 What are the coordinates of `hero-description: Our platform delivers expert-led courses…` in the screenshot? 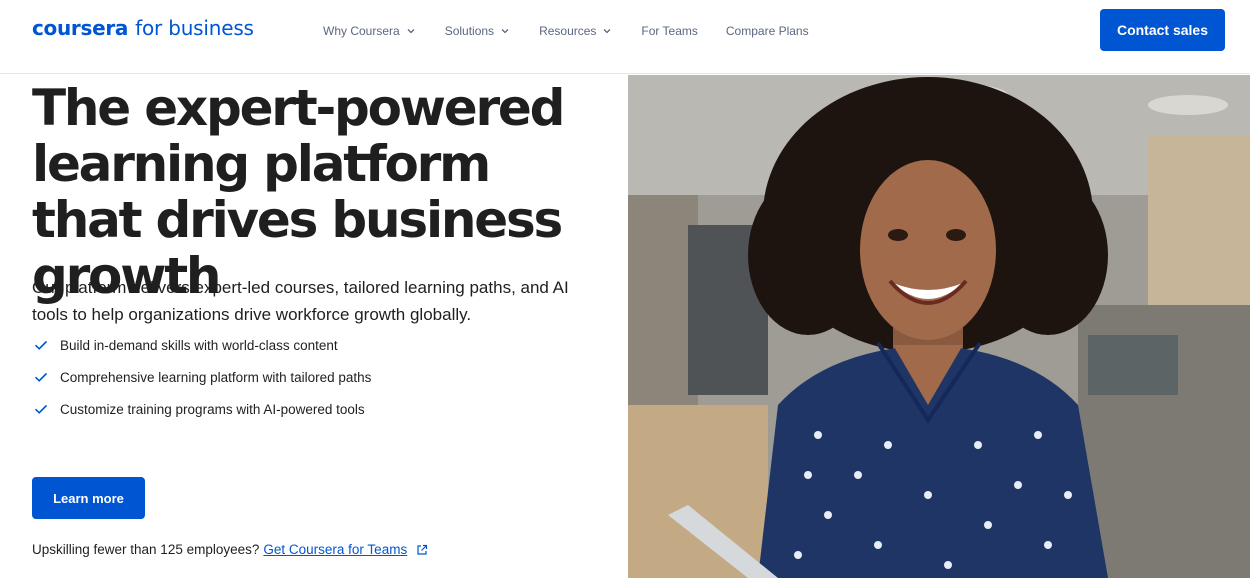 It's located at (300, 301).